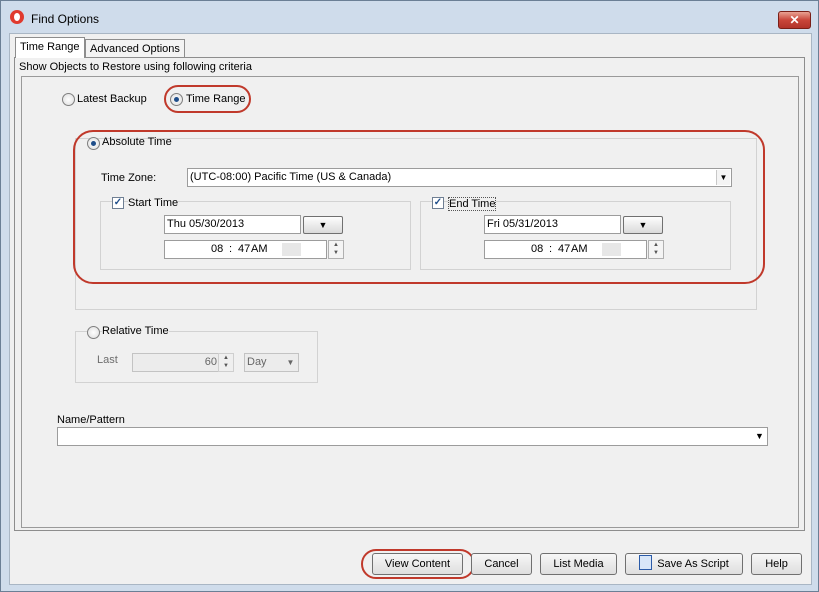 This screenshot has width=819, height=592. Describe the element at coordinates (501, 564) in the screenshot. I see `cancel-button: Cancel` at that location.